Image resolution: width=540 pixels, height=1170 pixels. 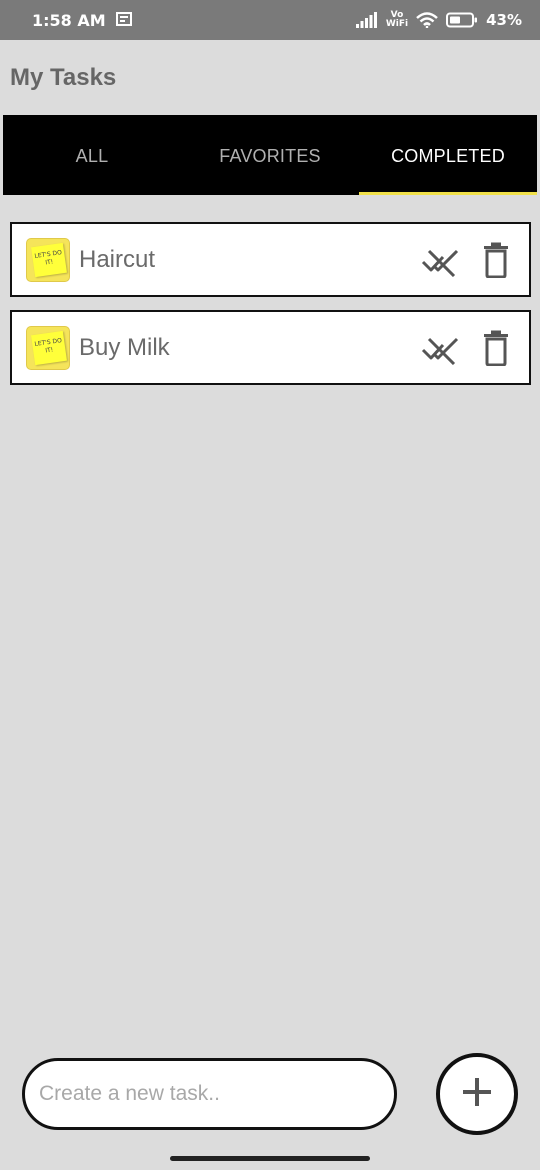 What do you see at coordinates (366, 20) in the screenshot?
I see `signal-icon` at bounding box center [366, 20].